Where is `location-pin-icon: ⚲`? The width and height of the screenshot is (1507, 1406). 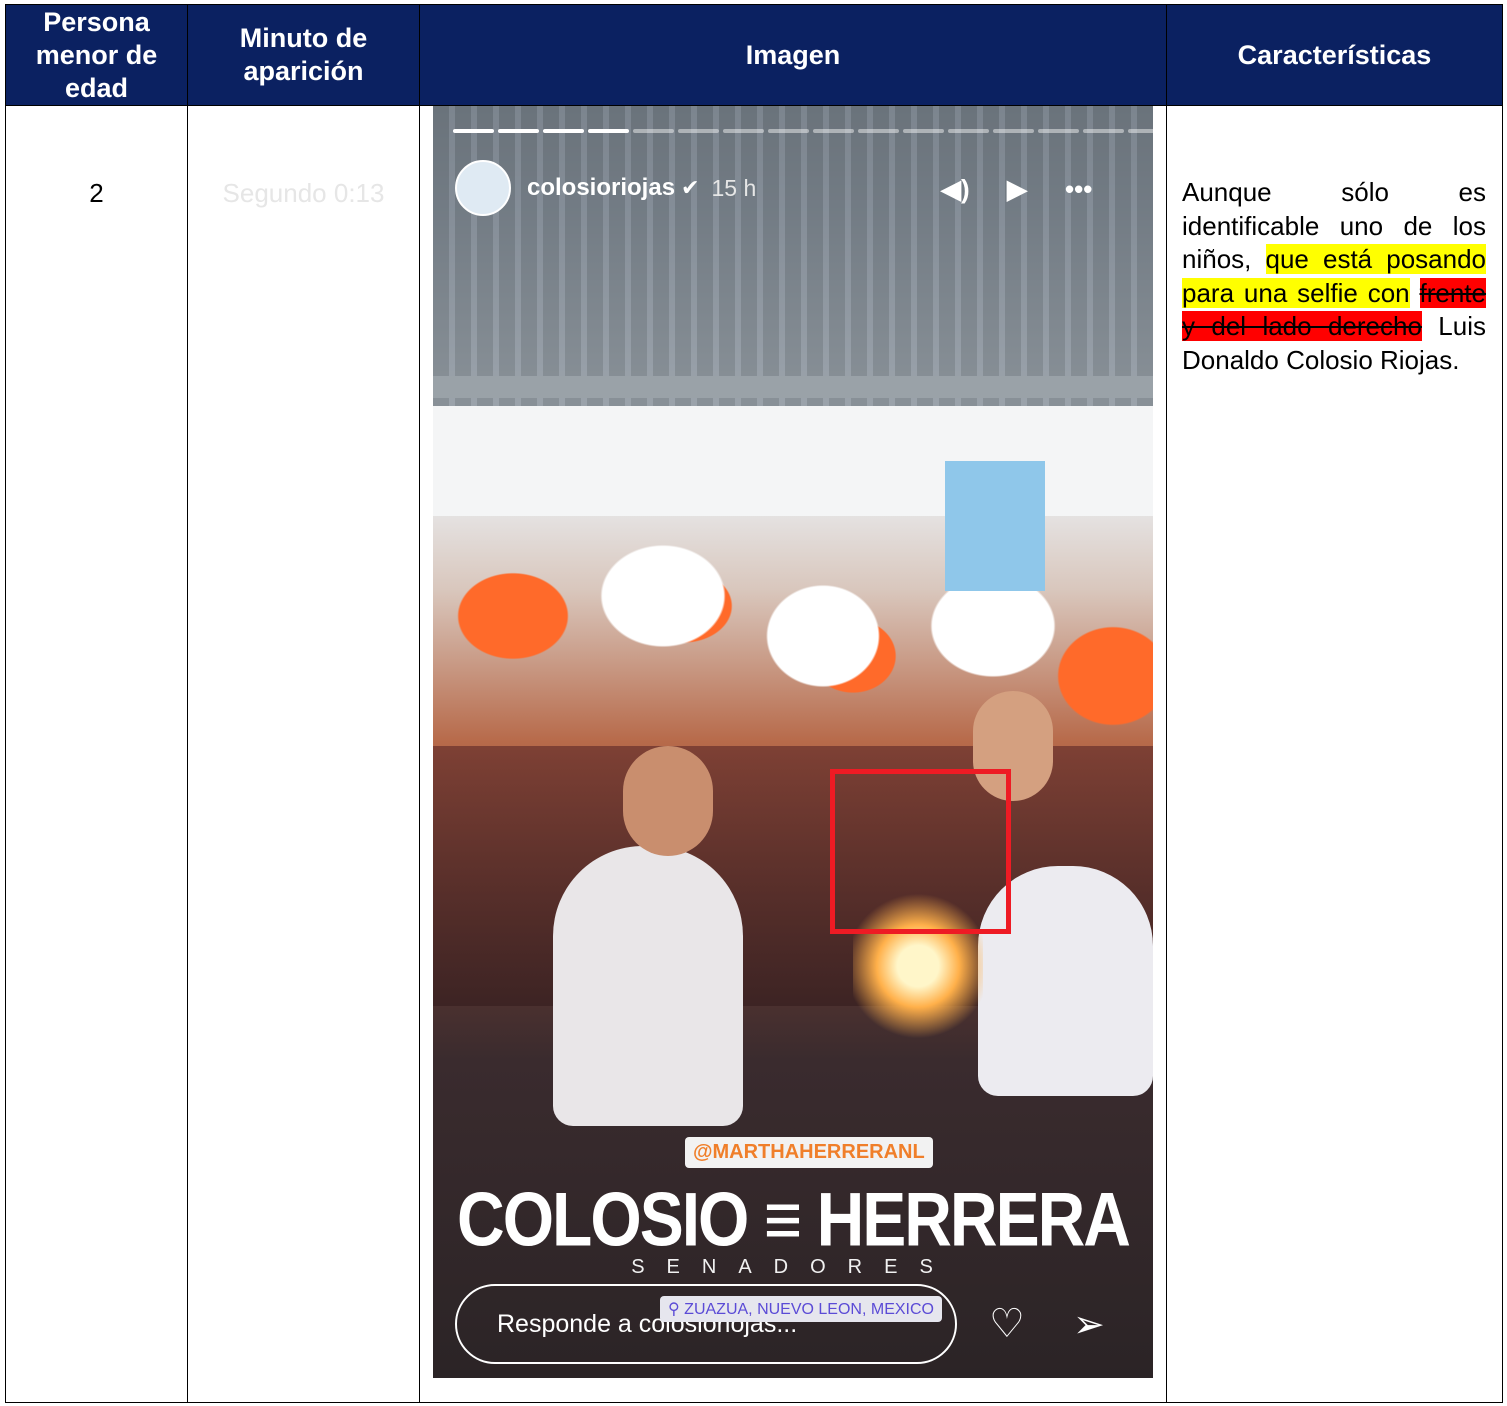 location-pin-icon: ⚲ is located at coordinates (674, 1309).